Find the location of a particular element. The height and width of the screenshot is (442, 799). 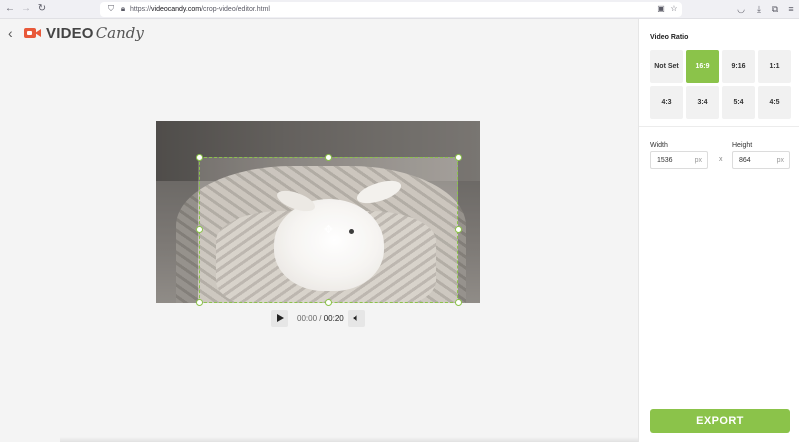

move-icon: ✥ is located at coordinates (328, 230).